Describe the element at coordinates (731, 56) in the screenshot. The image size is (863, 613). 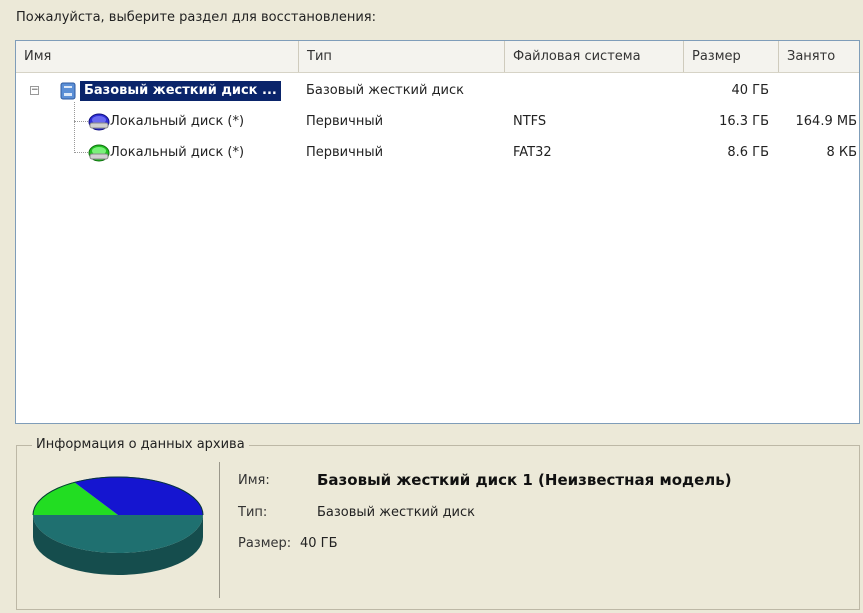
I see `column-header-size: Размер` at that location.